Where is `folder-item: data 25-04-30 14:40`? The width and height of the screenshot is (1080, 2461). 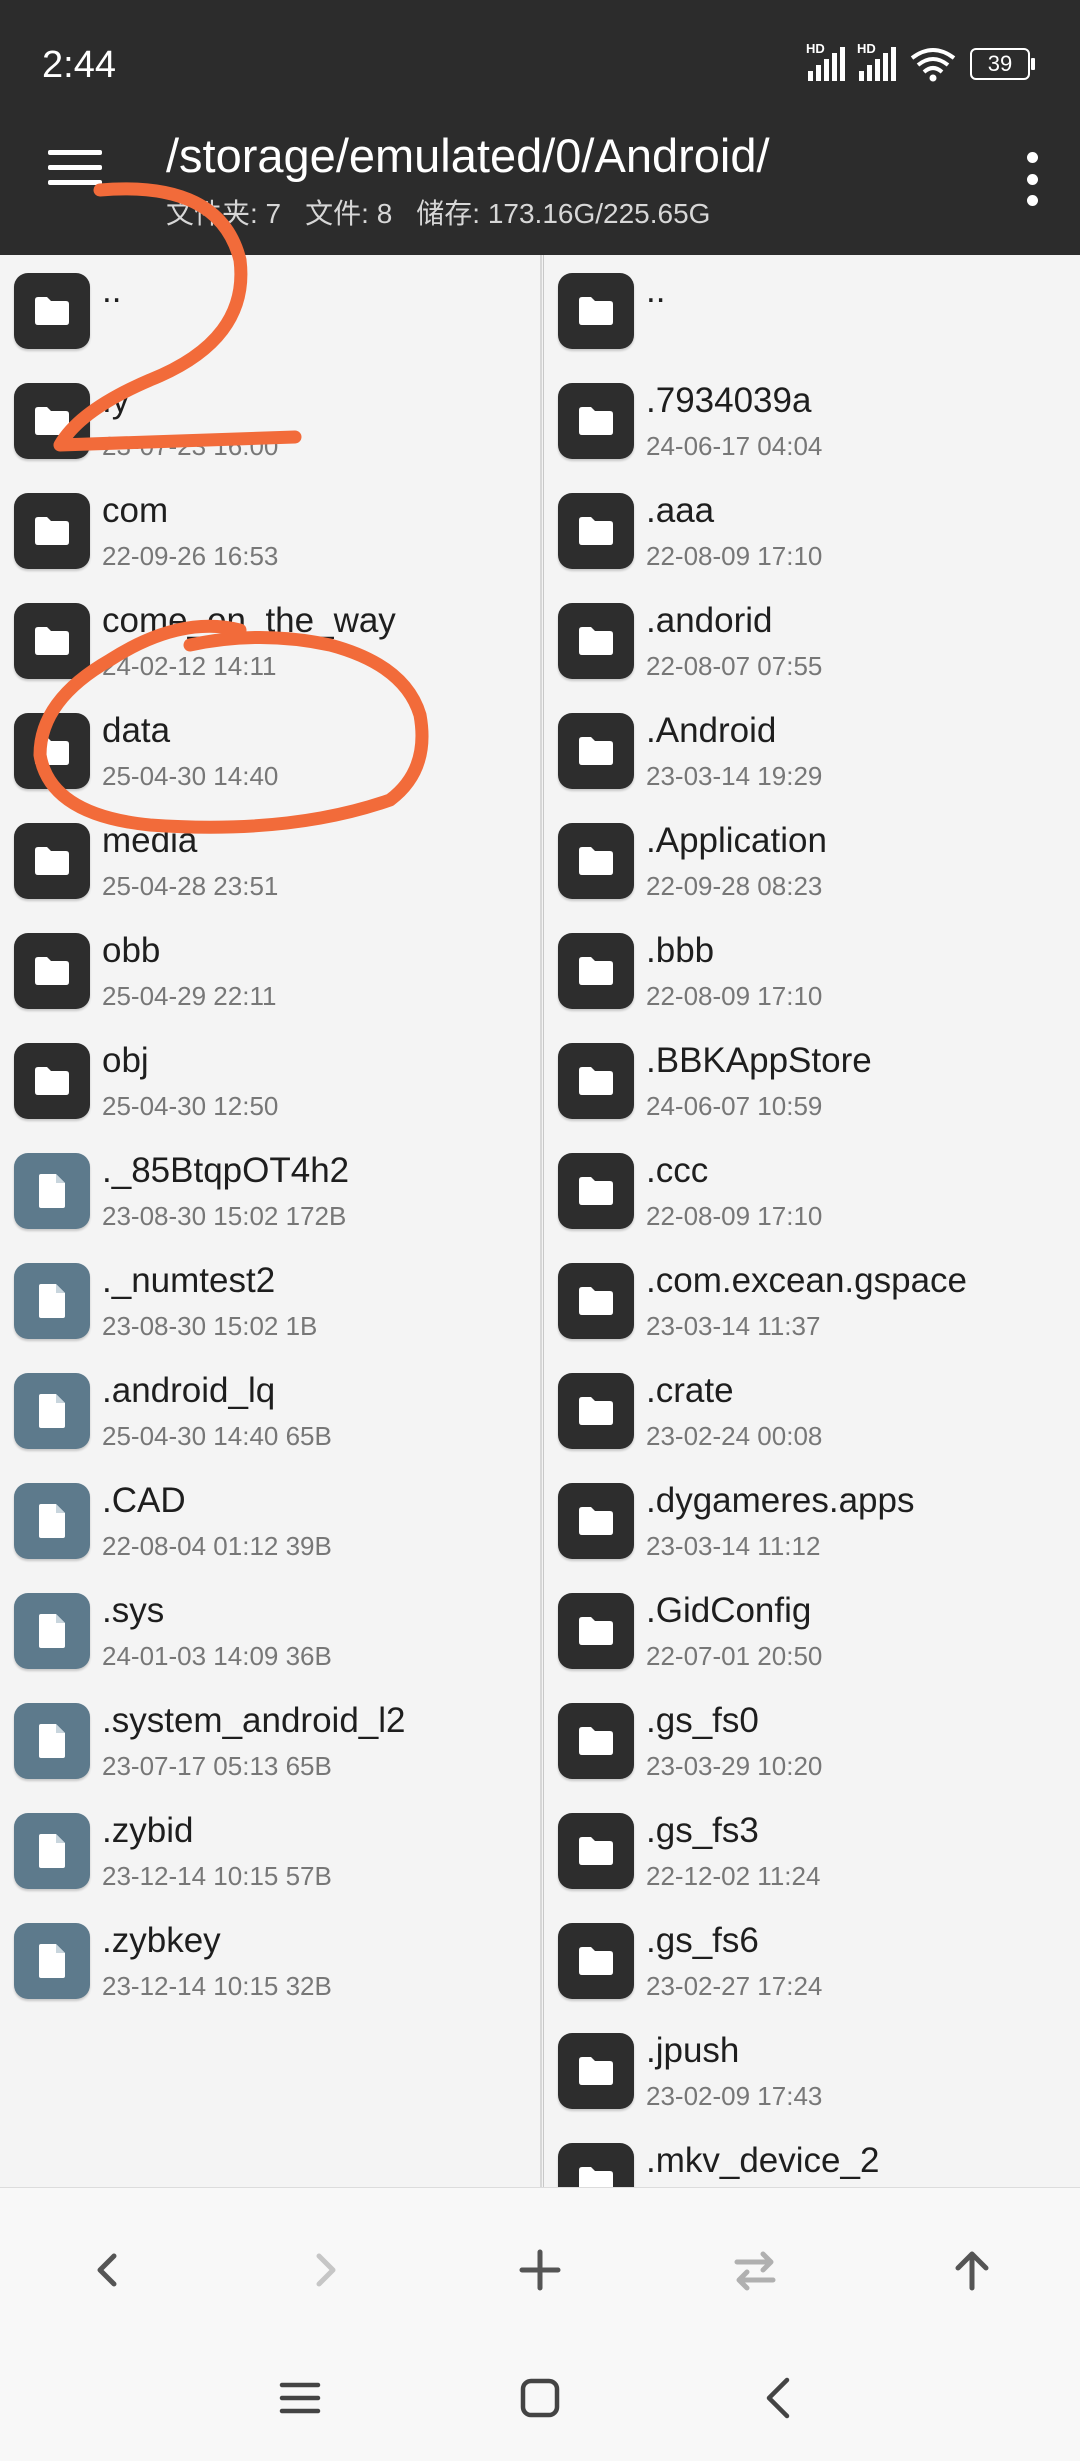 folder-item: data 25-04-30 14:40 is located at coordinates (274, 751).